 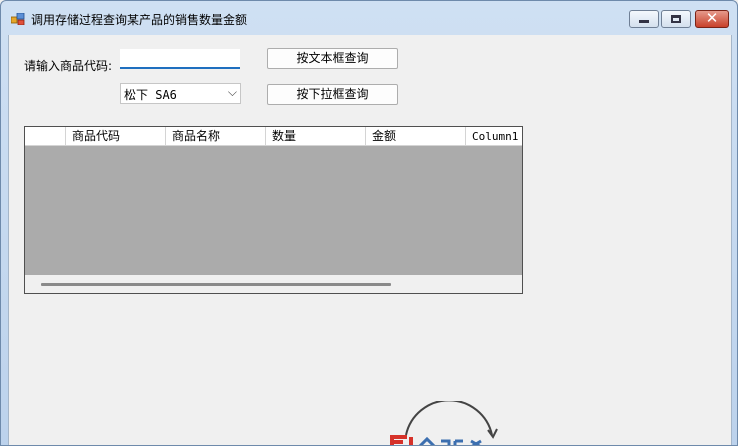 I want to click on app-icon, so click(x=18, y=19).